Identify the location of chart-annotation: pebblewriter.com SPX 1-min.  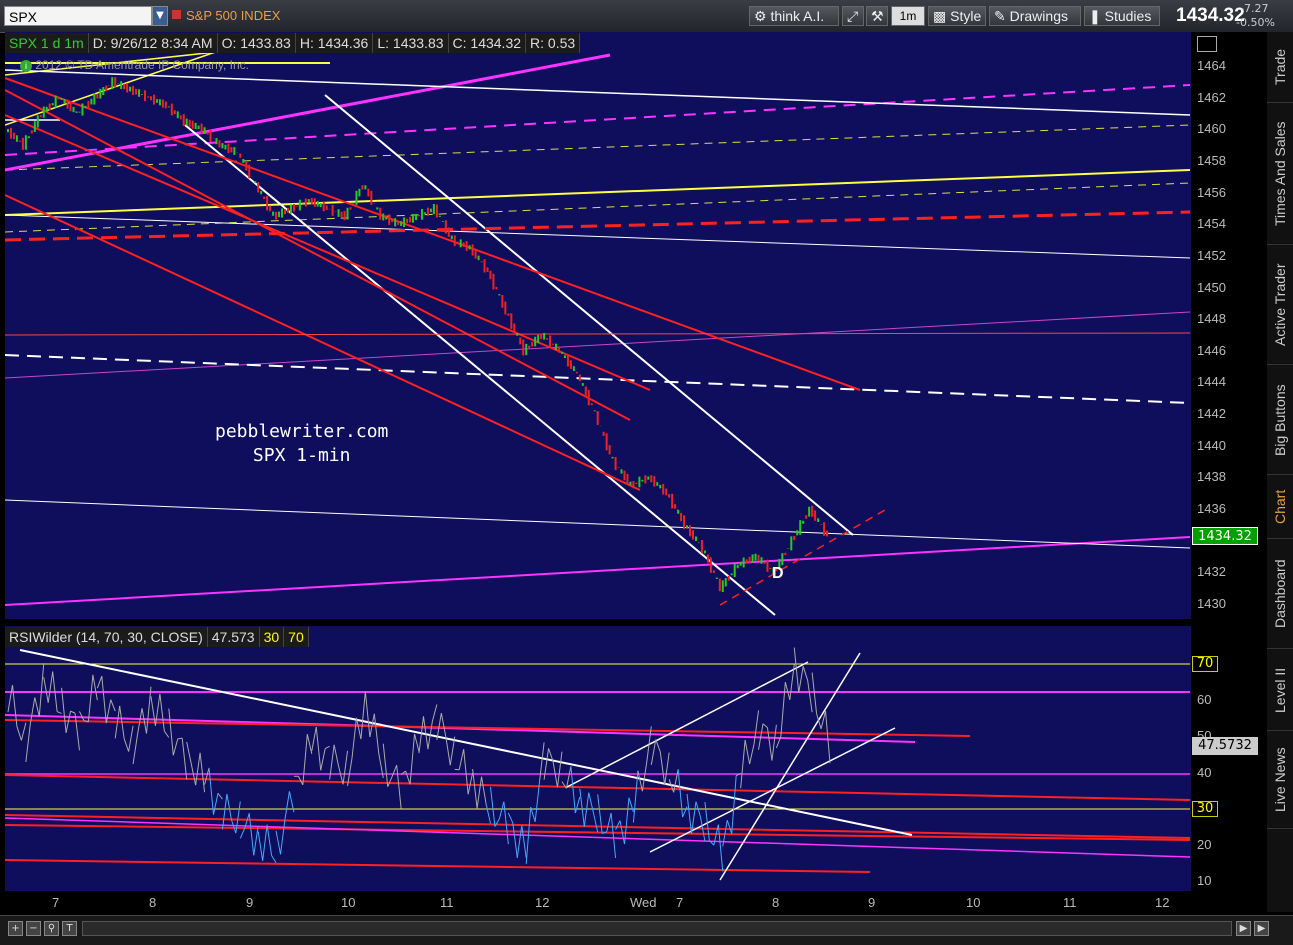
(301, 444).